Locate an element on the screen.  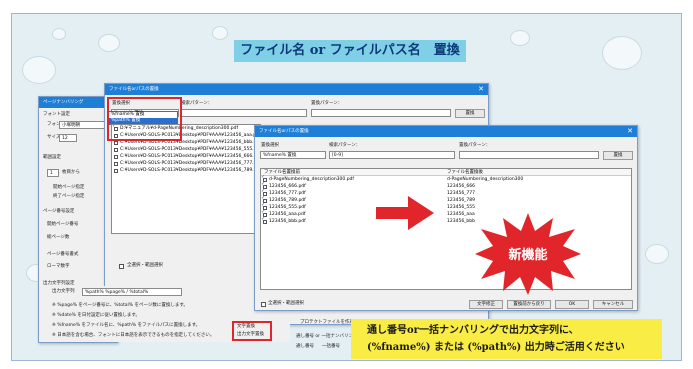
start-page-input: 1 is located at coordinates (53, 173).